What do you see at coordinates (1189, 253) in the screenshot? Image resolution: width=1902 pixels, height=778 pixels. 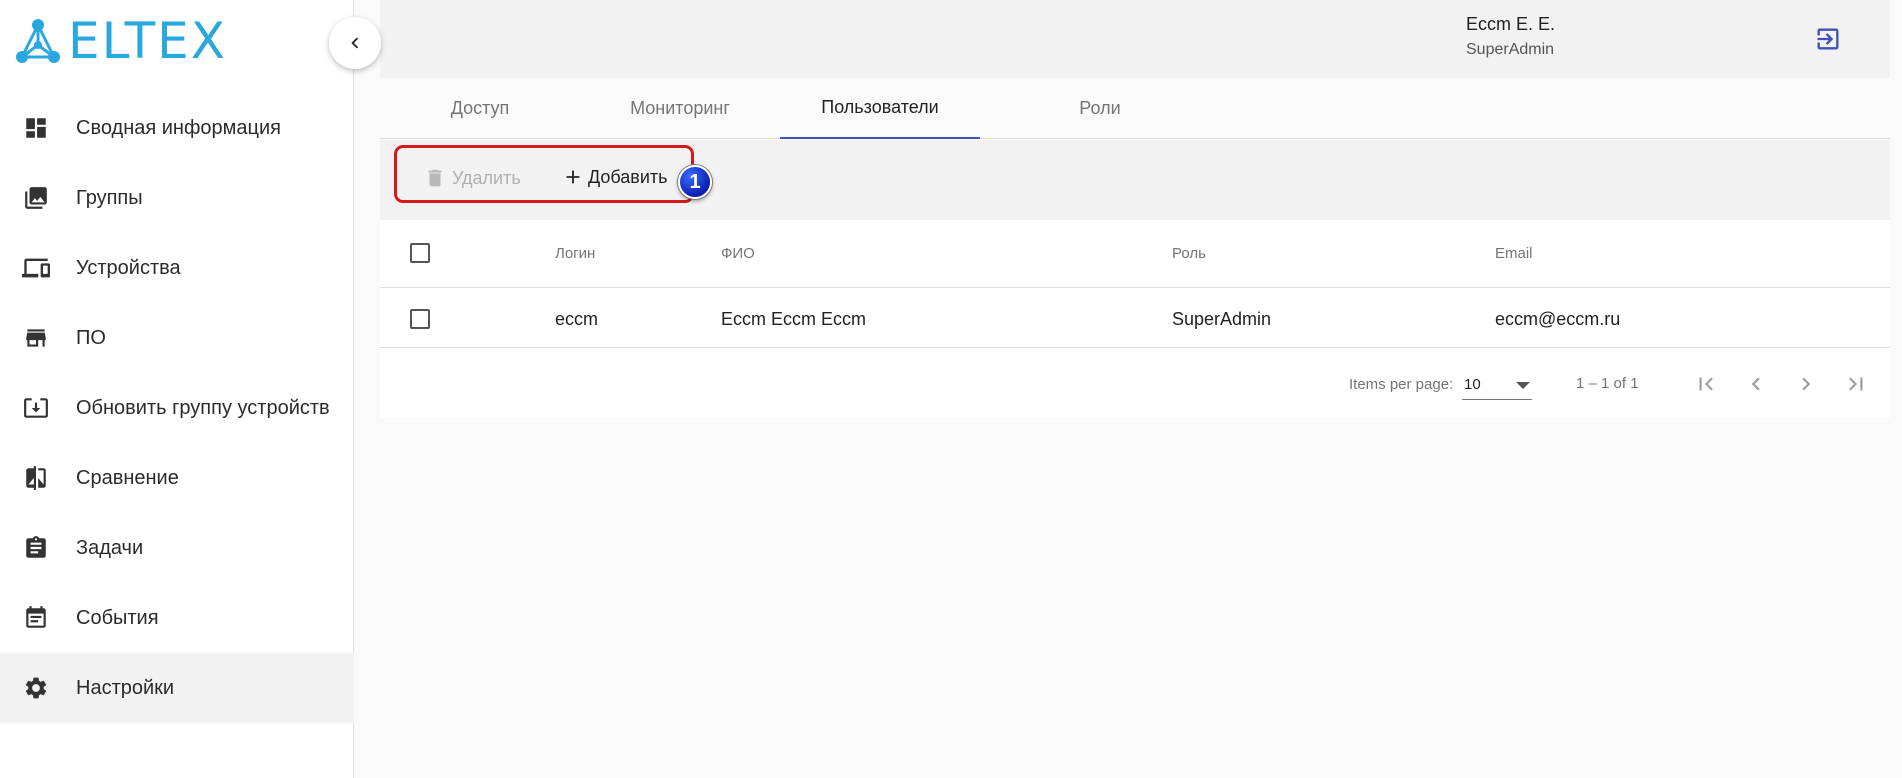 I see `column-header-role: Роль` at bounding box center [1189, 253].